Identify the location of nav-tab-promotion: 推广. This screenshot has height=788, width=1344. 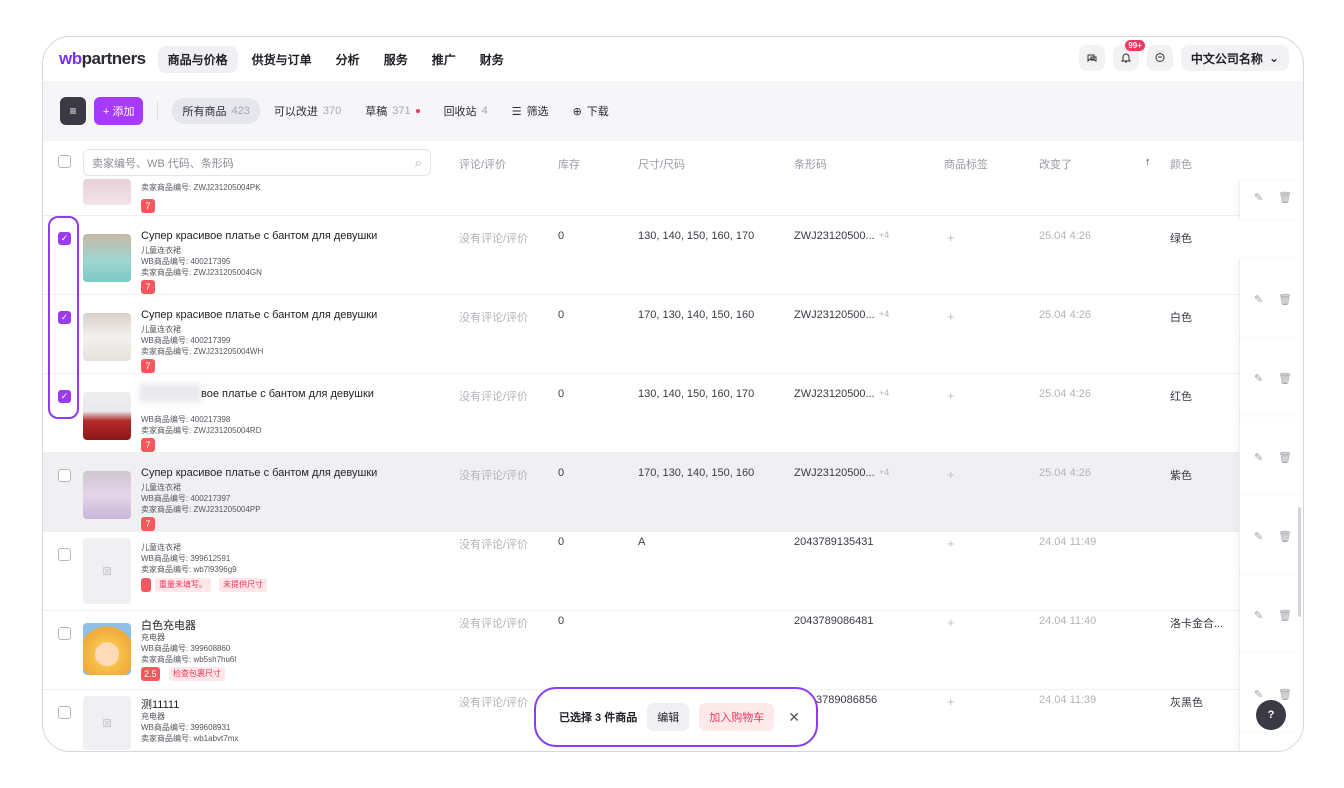
(444, 59).